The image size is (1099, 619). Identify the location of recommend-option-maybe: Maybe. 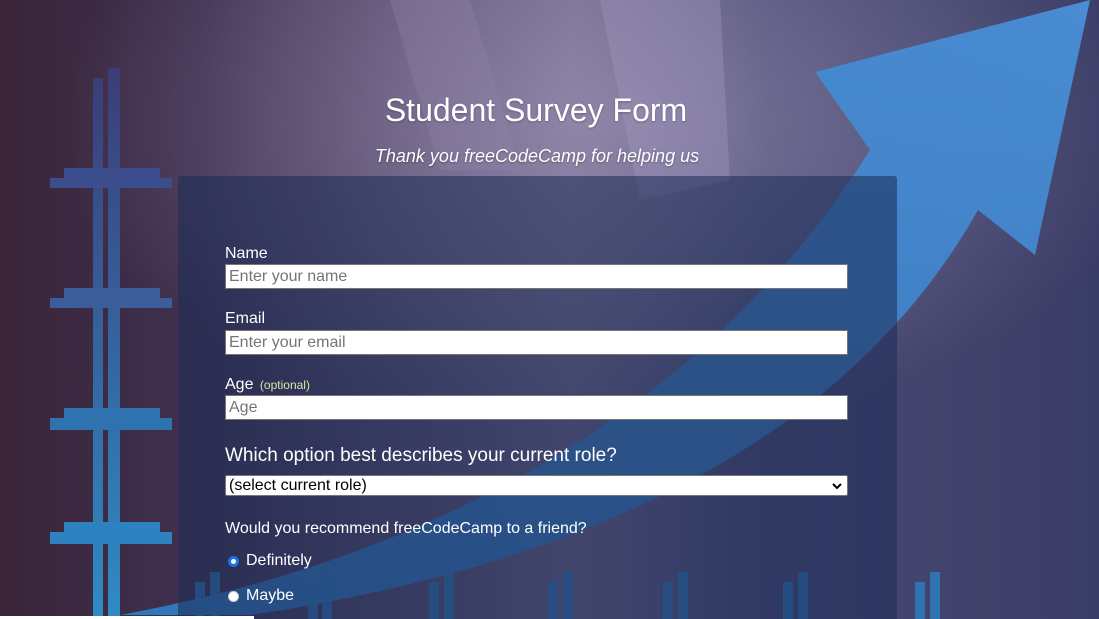
(261, 596).